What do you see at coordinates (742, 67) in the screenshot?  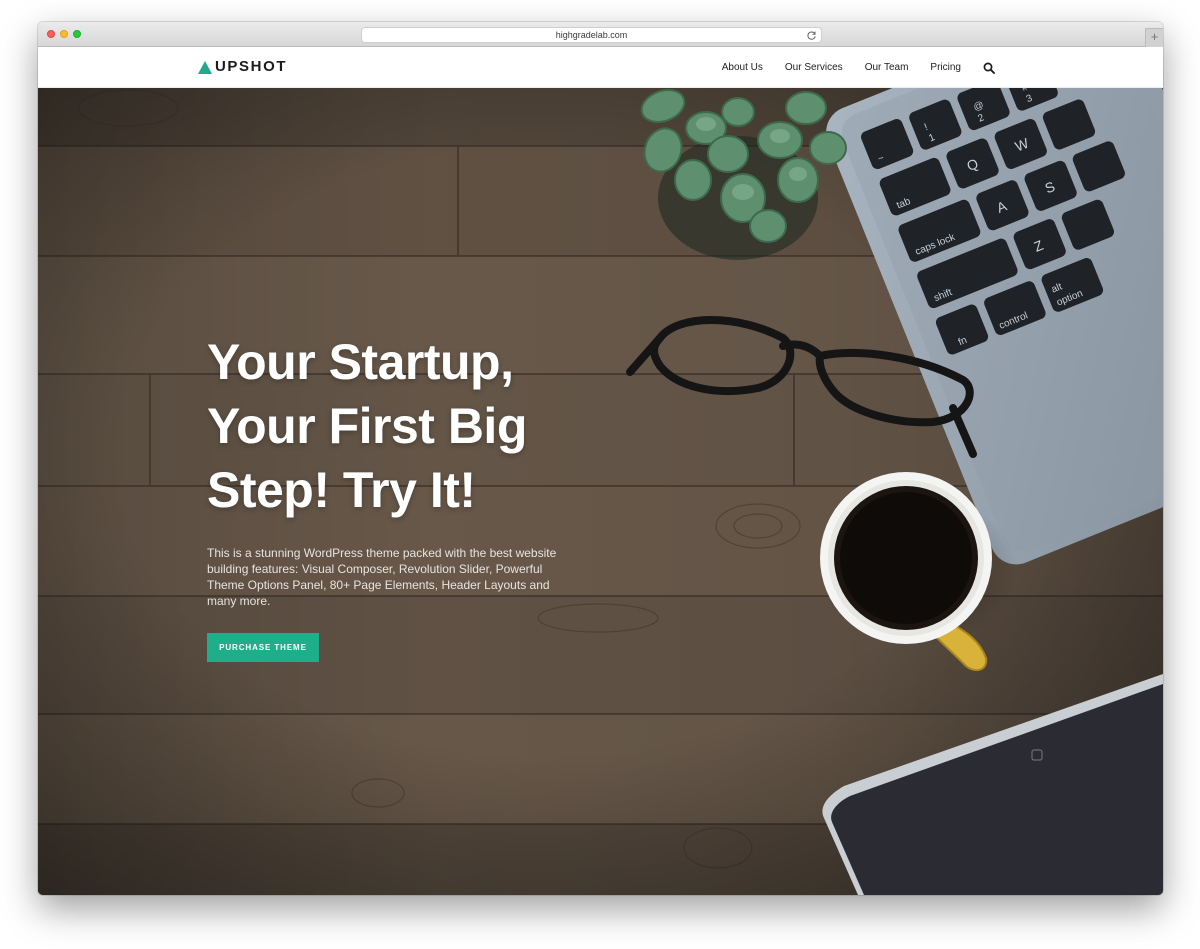 I see `nav-item-about-us: About Us` at bounding box center [742, 67].